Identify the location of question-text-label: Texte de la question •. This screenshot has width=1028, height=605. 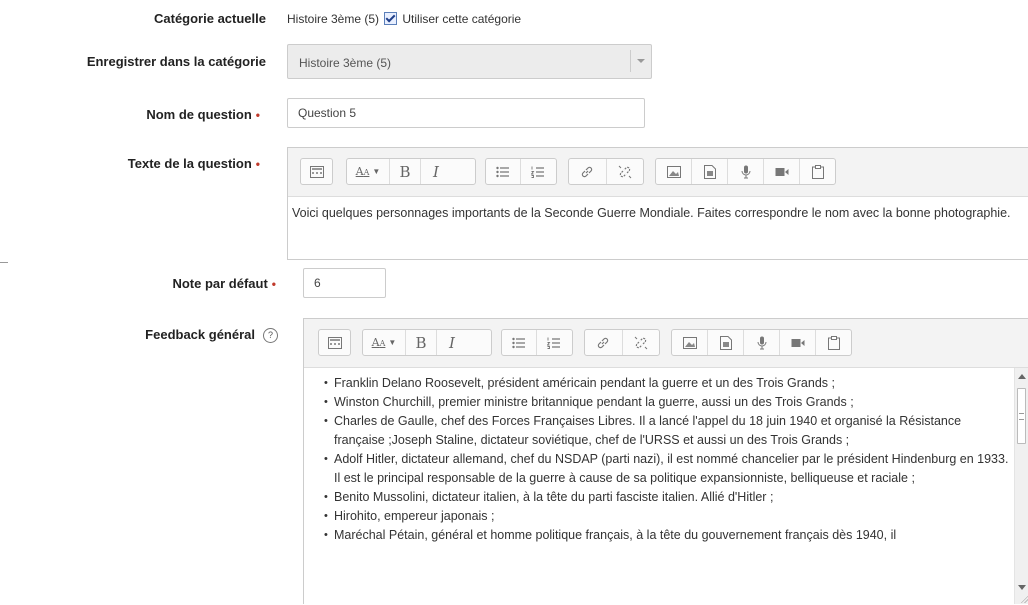
(194, 163).